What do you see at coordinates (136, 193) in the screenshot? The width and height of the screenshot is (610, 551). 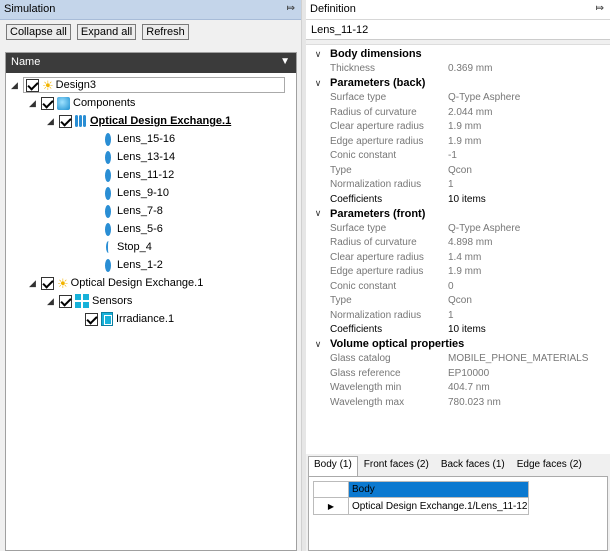 I see `tree-node-lens: Lens_9-10` at bounding box center [136, 193].